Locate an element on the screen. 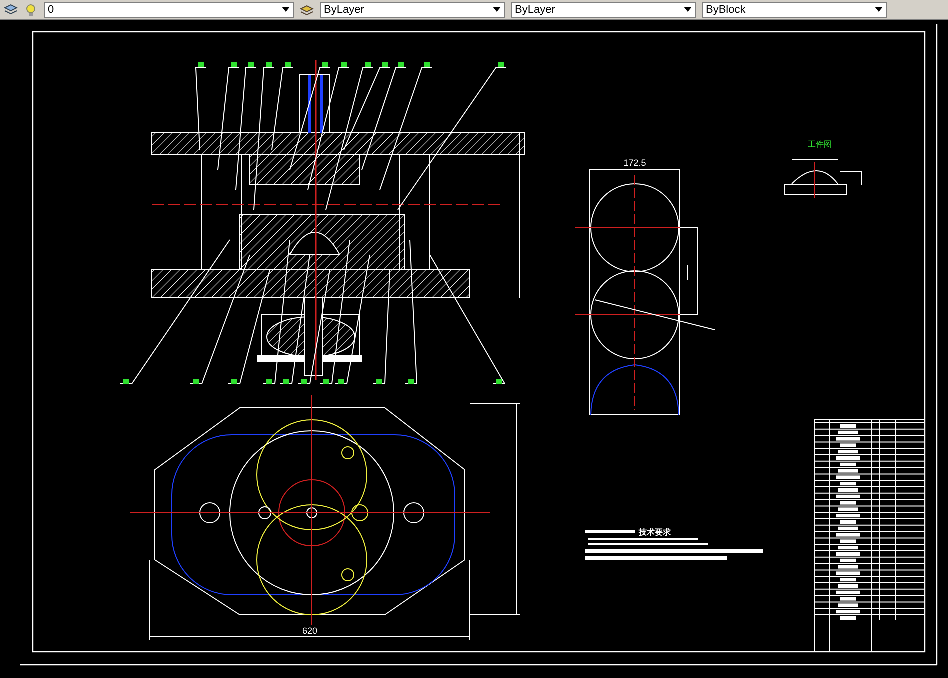 This screenshot has width=948, height=678. property-dropdown: ByBlock is located at coordinates (794, 10).